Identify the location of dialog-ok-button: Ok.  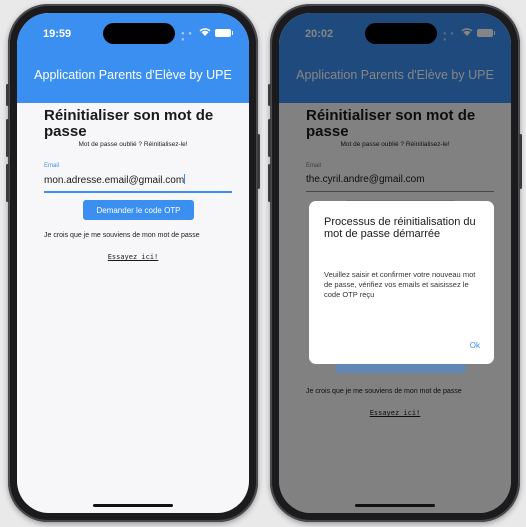
(475, 345).